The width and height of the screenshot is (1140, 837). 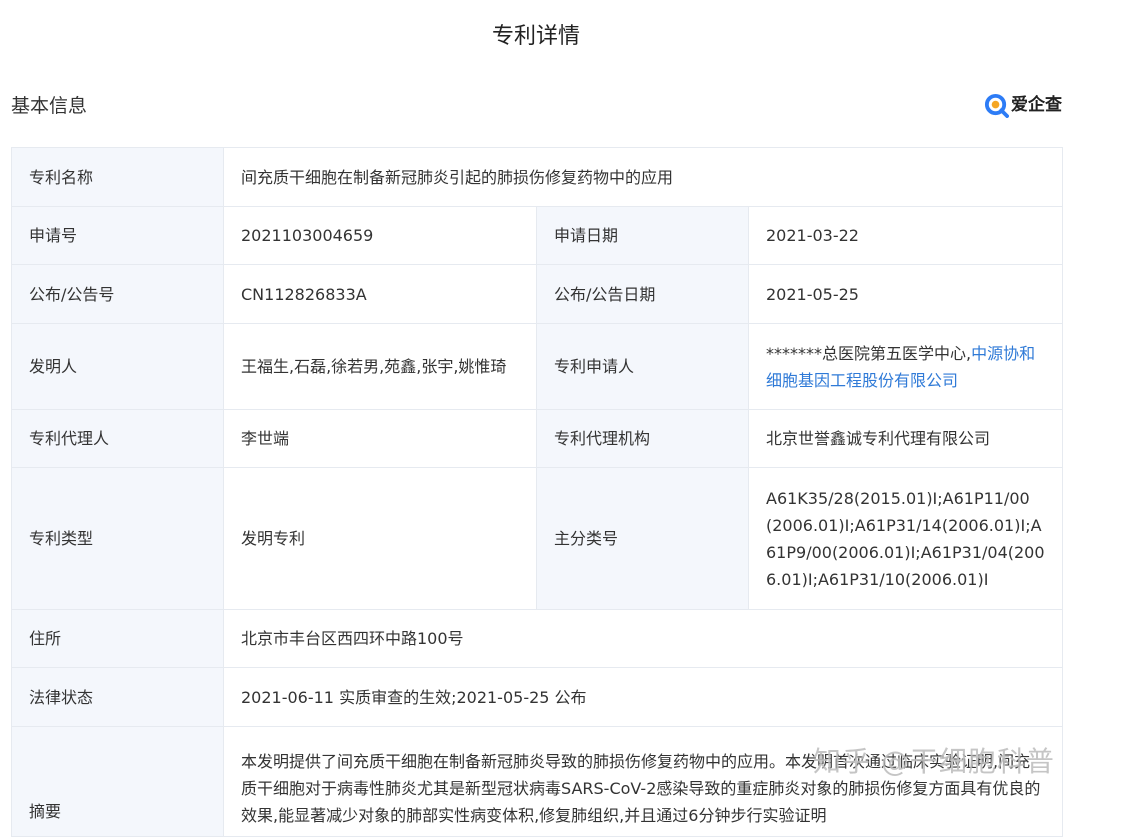 I want to click on table-row-agent: 专利代理人 李世端 专利代理机构 北京世誉鑫诚专利代理有限公司, so click(x=537, y=438).